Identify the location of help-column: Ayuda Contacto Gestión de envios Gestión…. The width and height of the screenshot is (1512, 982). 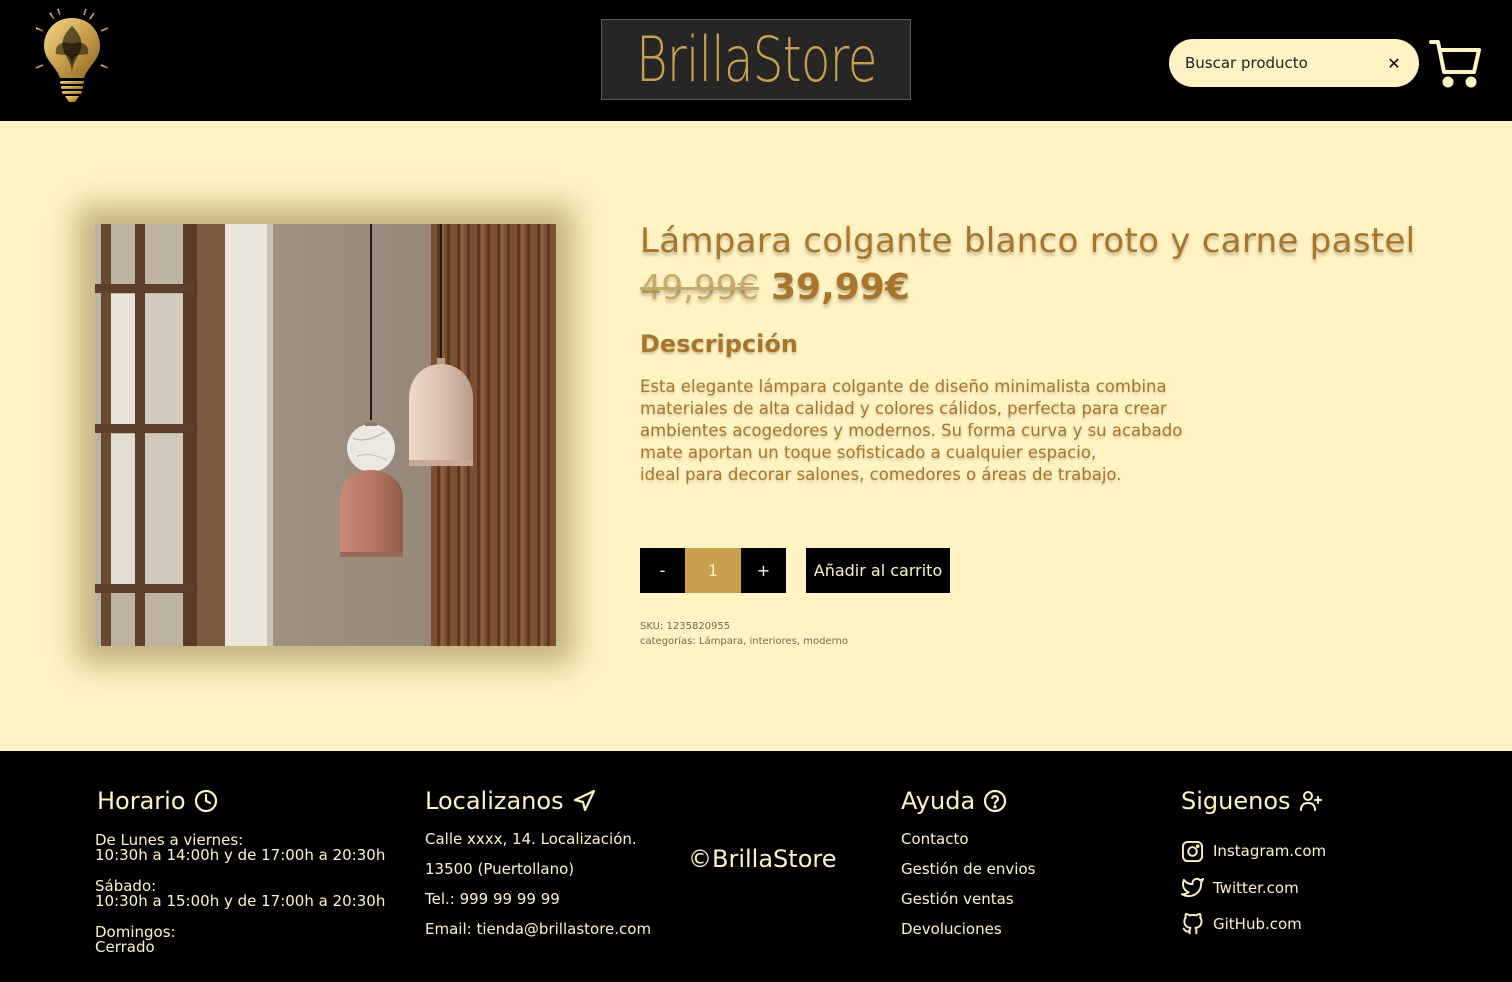
(968, 869).